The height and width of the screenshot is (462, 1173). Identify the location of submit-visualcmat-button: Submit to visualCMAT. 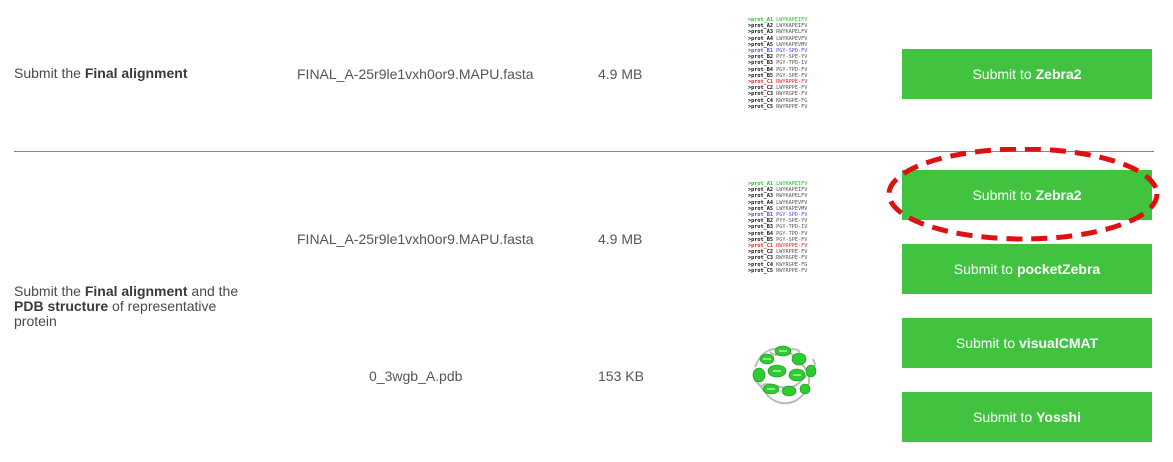
(1027, 343).